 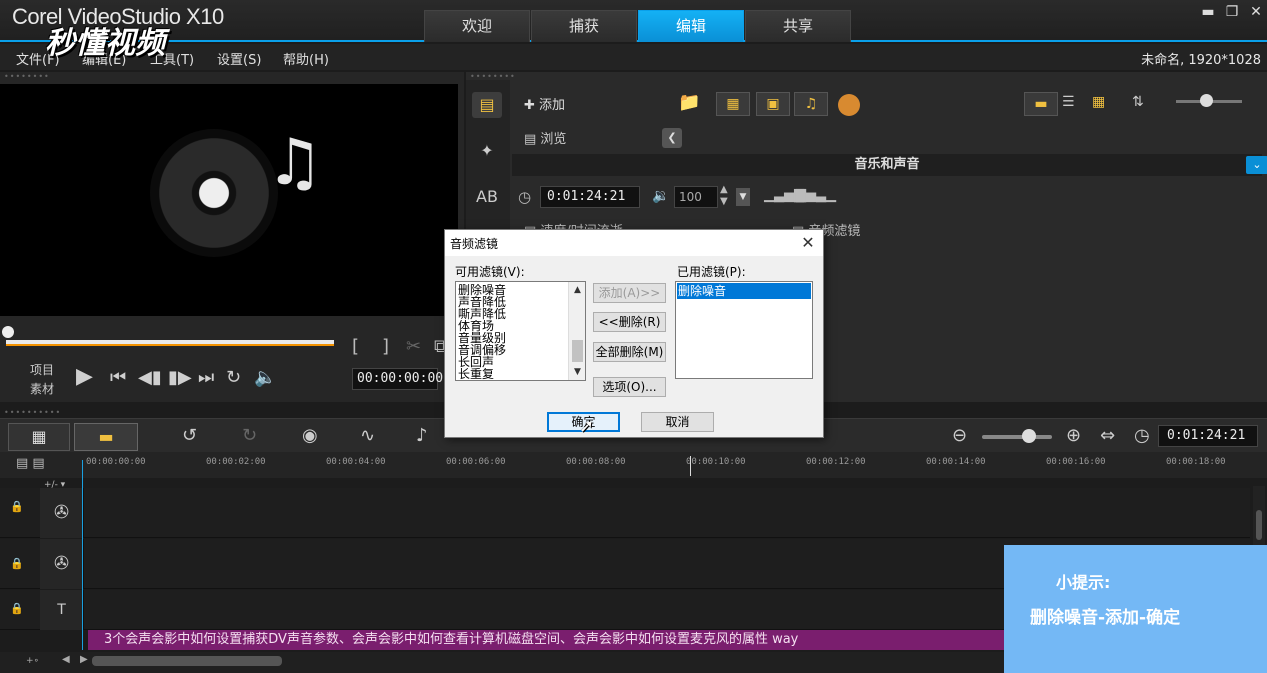 What do you see at coordinates (206, 377) in the screenshot?
I see `end-icon: ⏭` at bounding box center [206, 377].